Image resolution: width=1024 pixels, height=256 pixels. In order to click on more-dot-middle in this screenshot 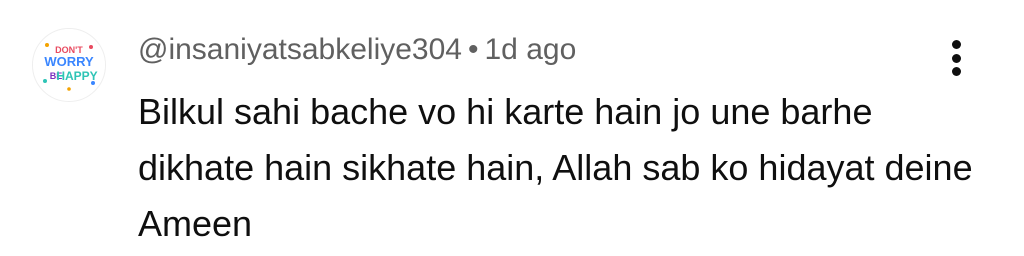, I will do `click(956, 58)`.